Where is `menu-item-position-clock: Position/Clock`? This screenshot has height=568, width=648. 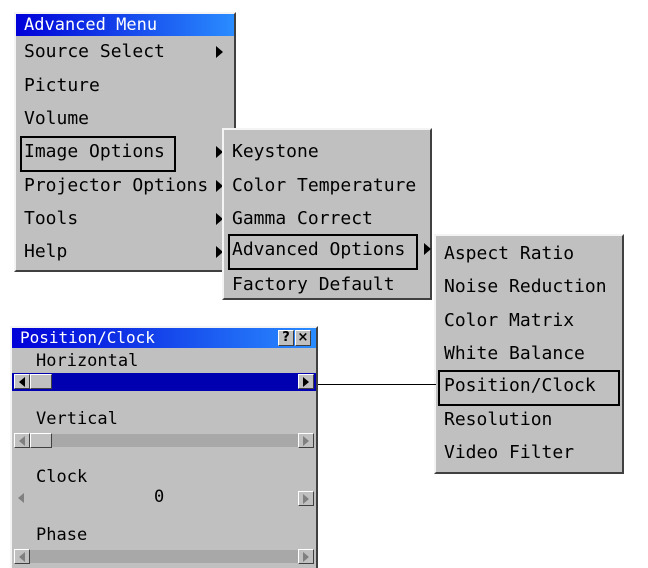 menu-item-position-clock: Position/Clock is located at coordinates (529, 388).